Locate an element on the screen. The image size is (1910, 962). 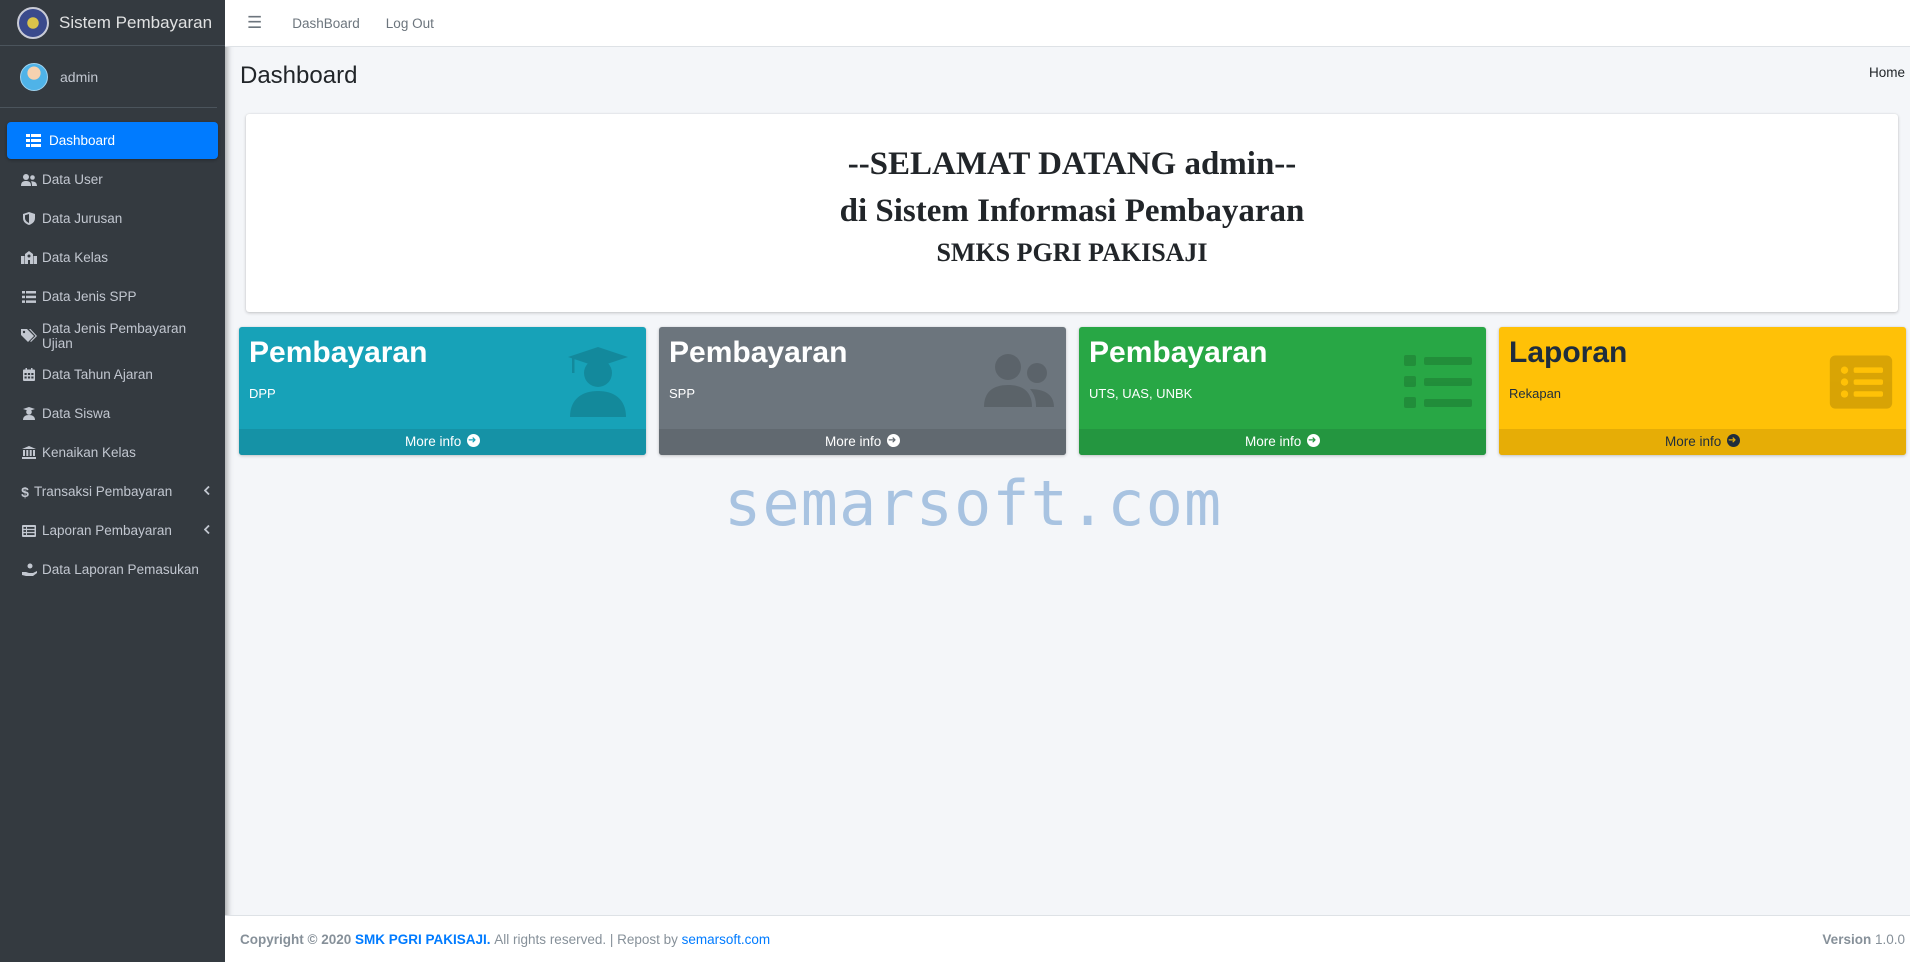
box-laporan-rekapan: Laporan Rekapan More info is located at coordinates (1702, 391).